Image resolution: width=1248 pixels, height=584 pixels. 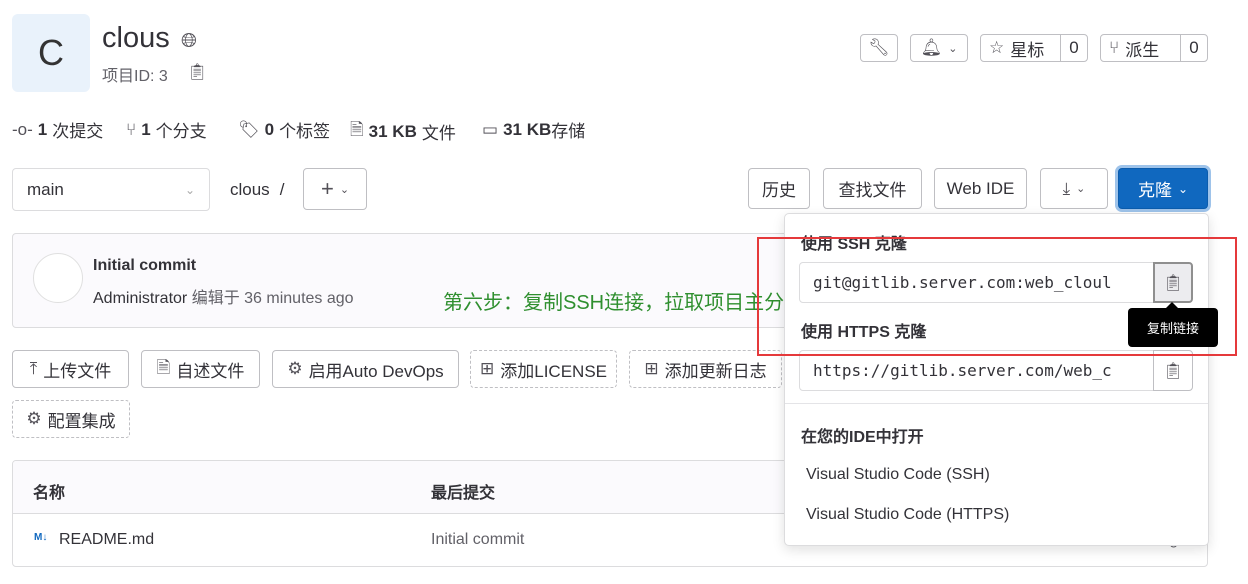 I want to click on auto-devops-button: ⚙ 启用Auto DevOps, so click(x=365, y=369).